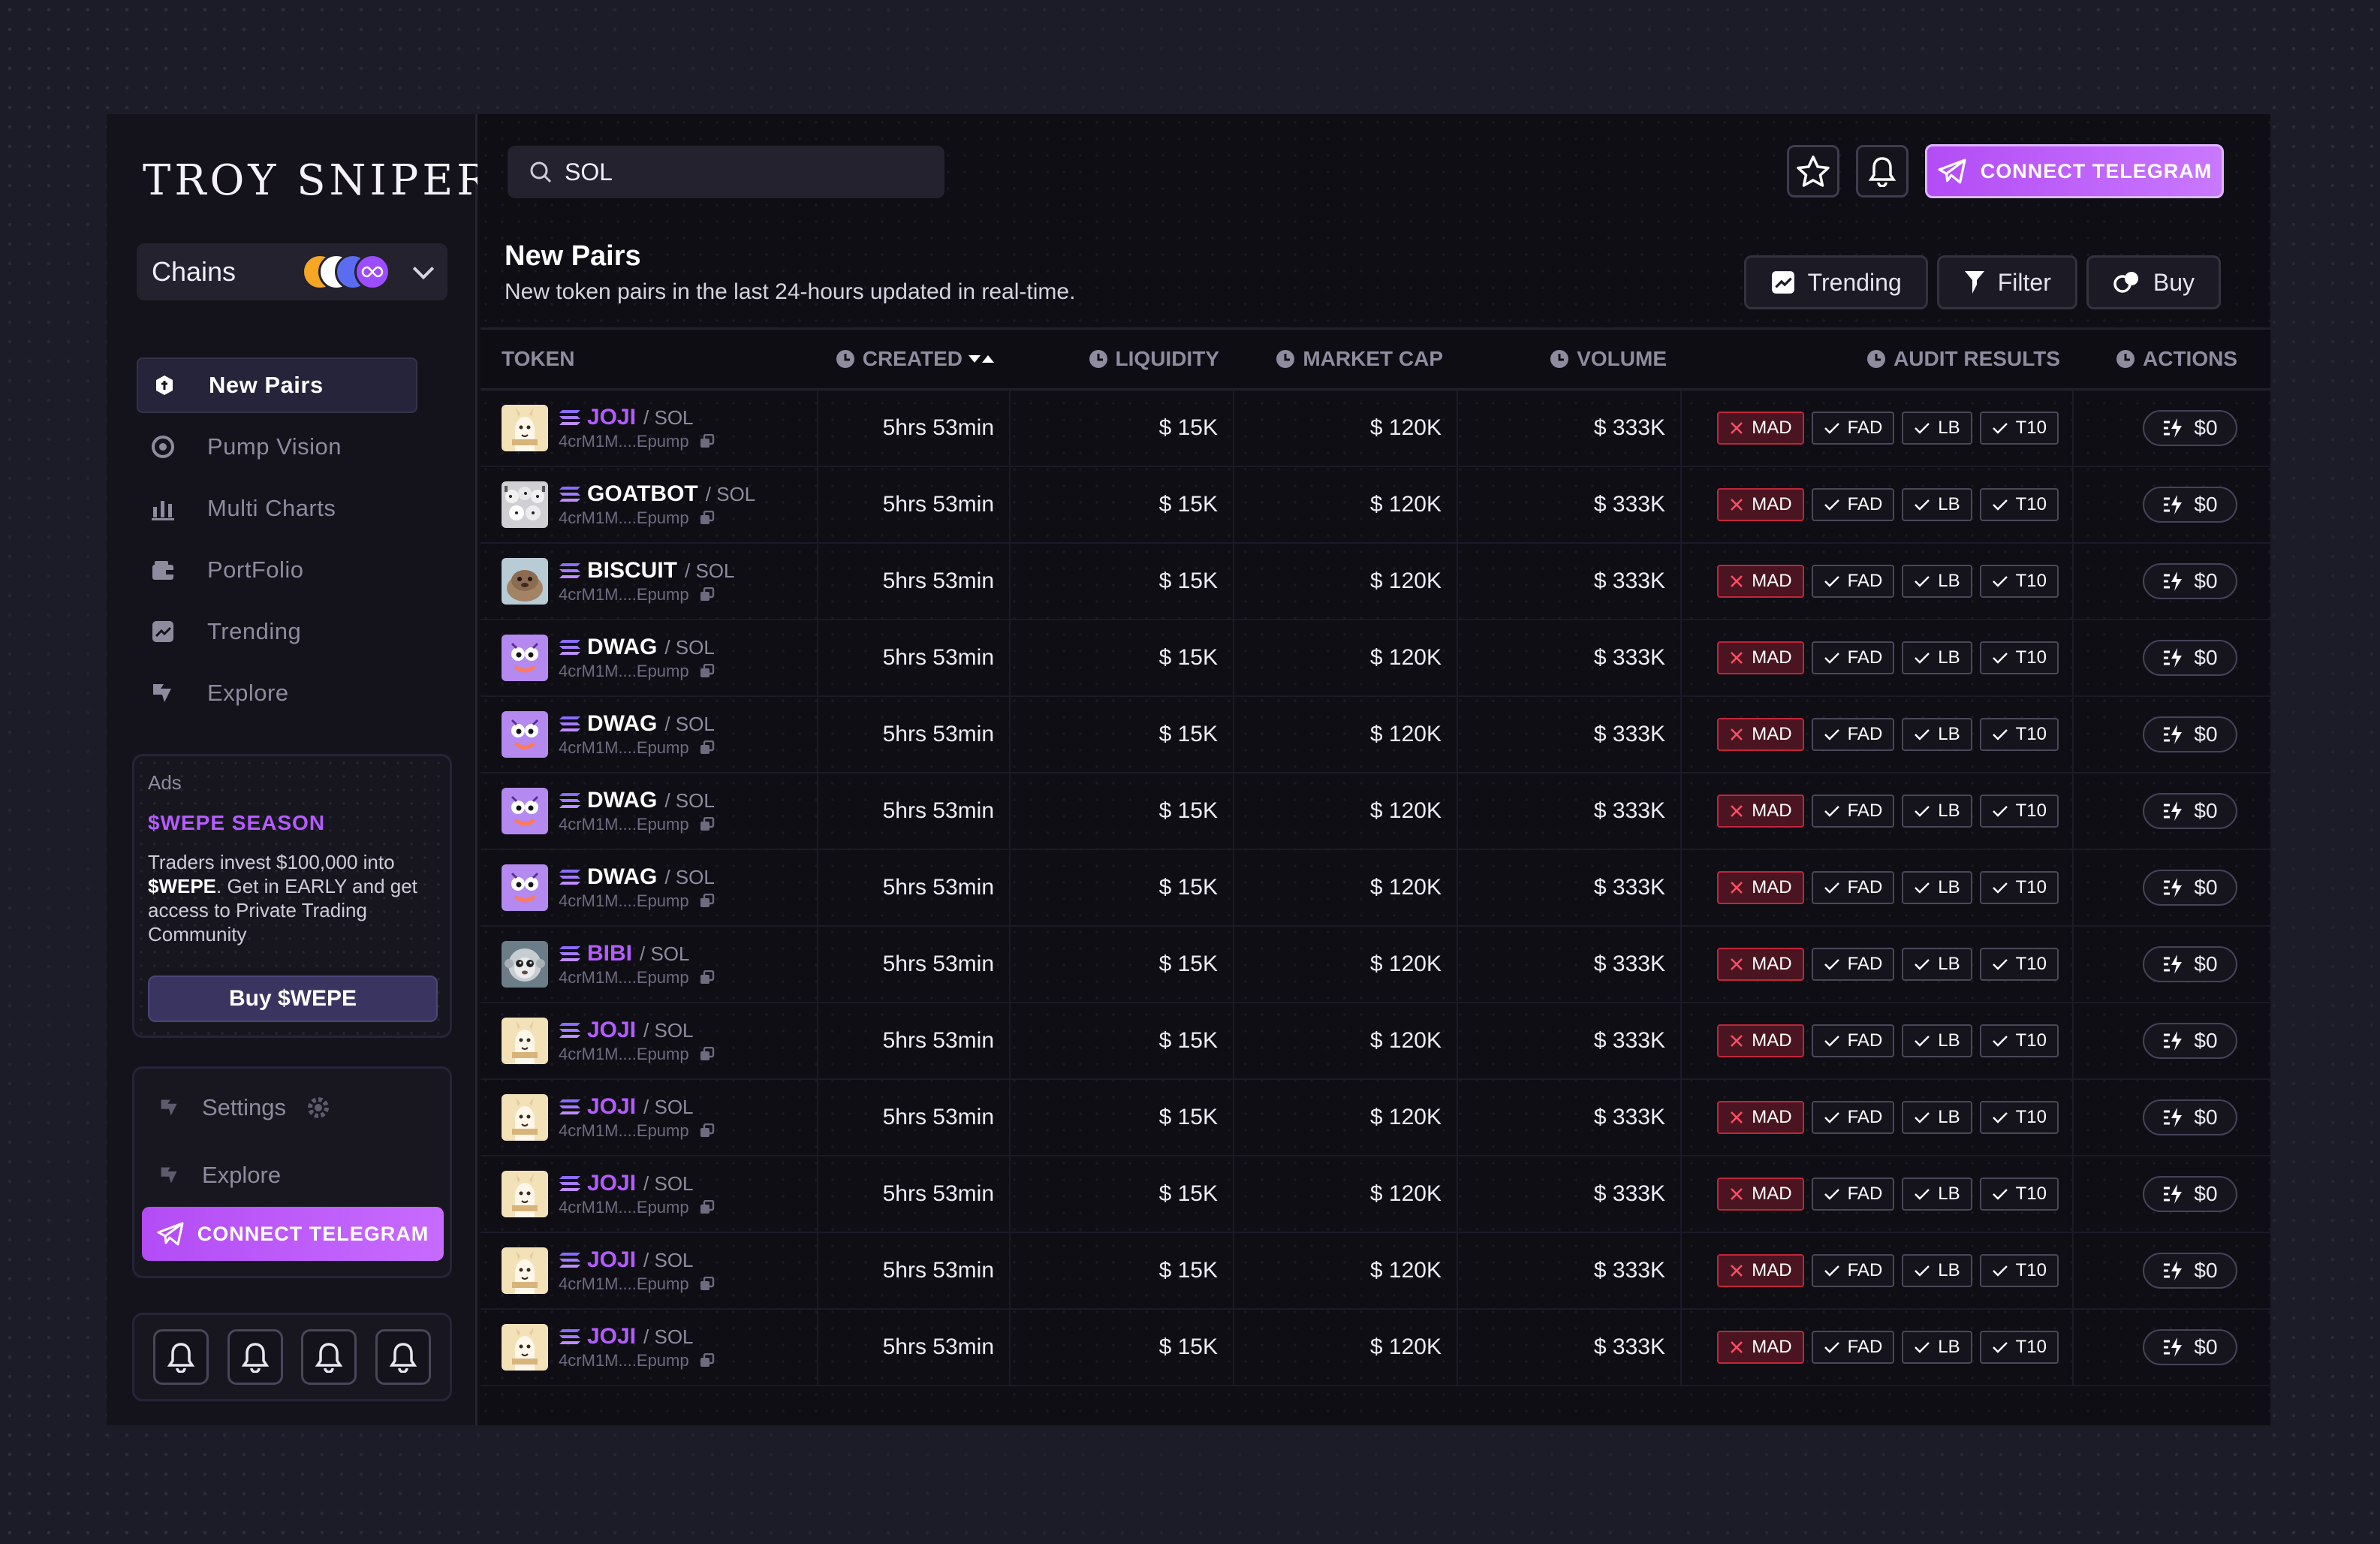 The width and height of the screenshot is (2380, 1544). What do you see at coordinates (219, 1175) in the screenshot?
I see `explore-item: Explore` at bounding box center [219, 1175].